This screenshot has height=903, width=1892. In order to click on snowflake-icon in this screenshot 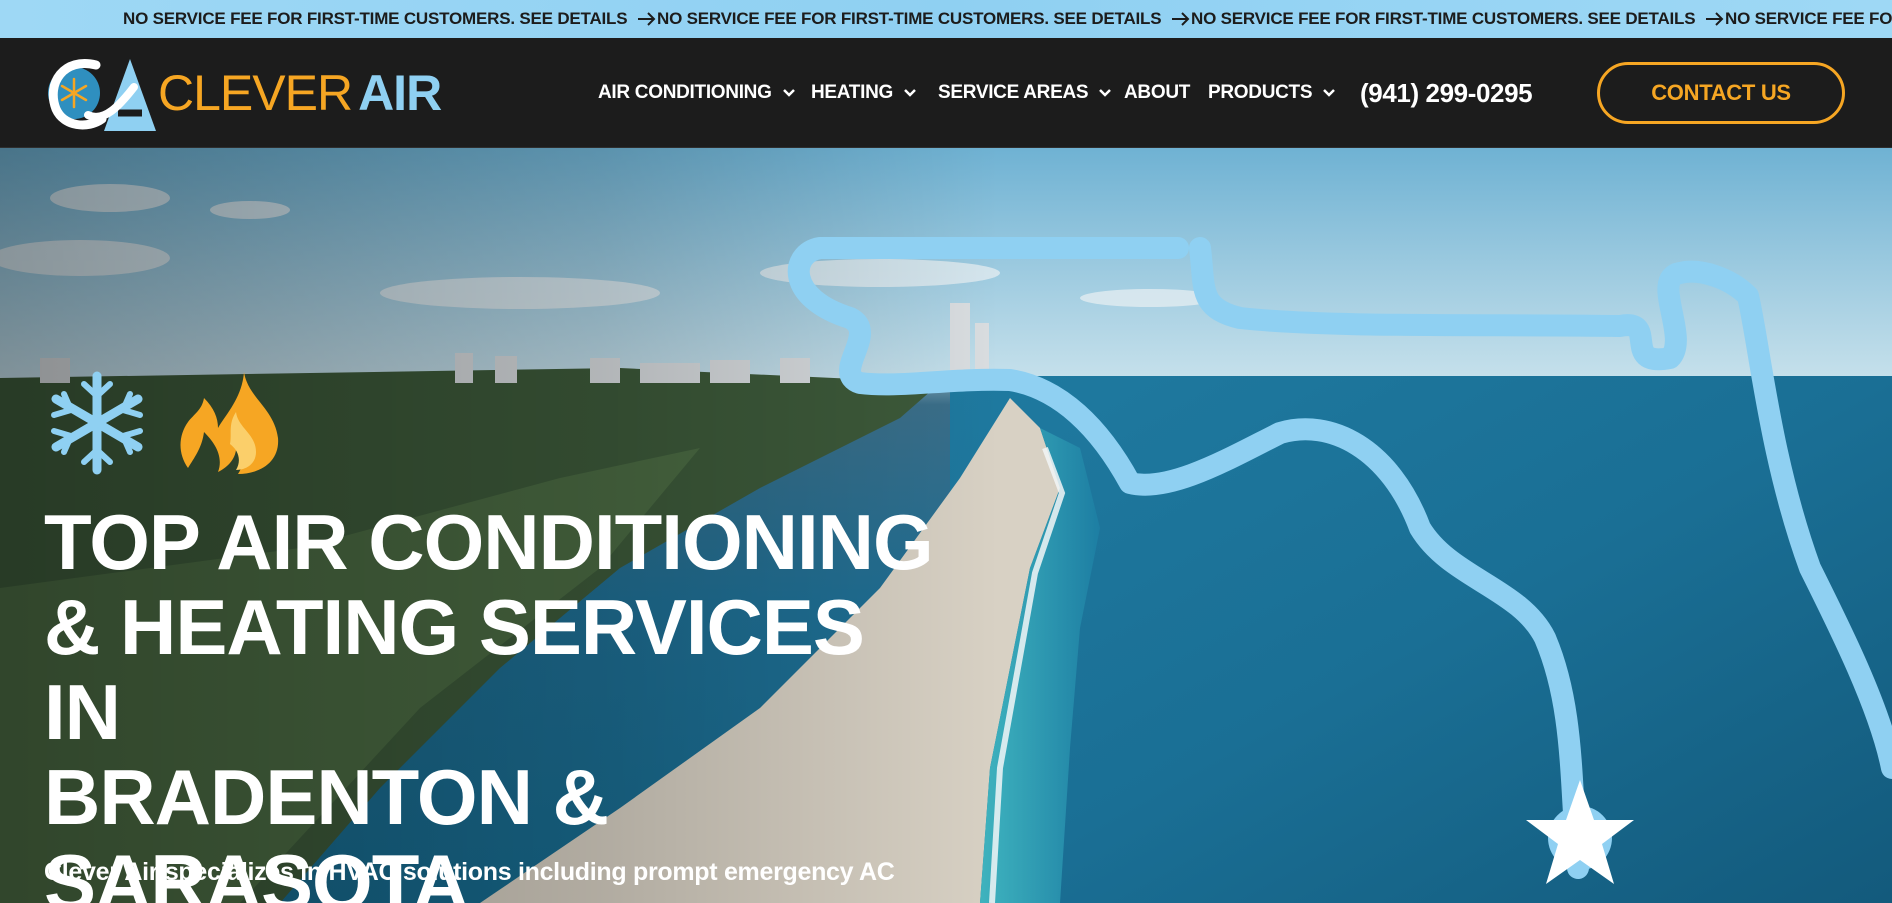, I will do `click(97, 423)`.